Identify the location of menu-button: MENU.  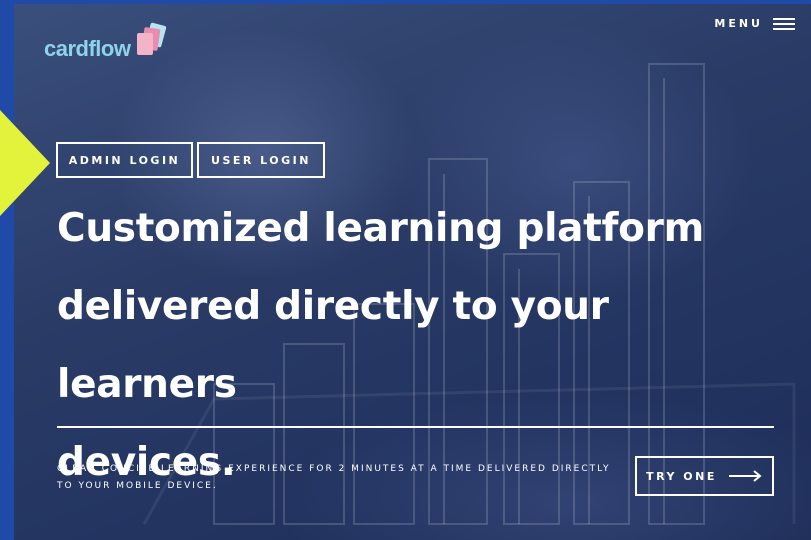
(754, 23).